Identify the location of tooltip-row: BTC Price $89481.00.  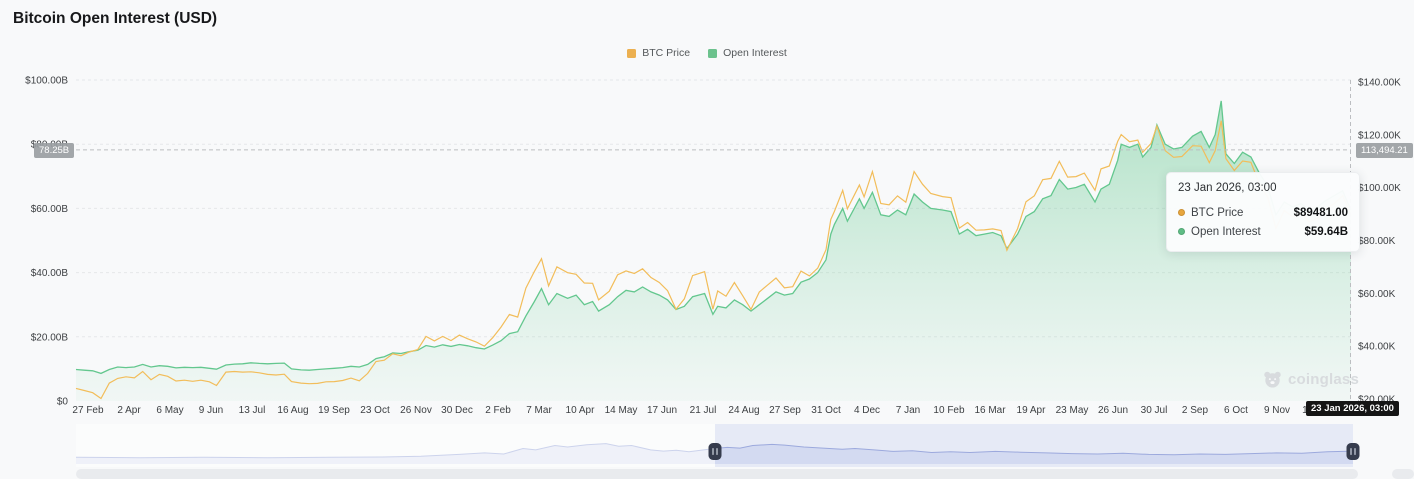
(1263, 212).